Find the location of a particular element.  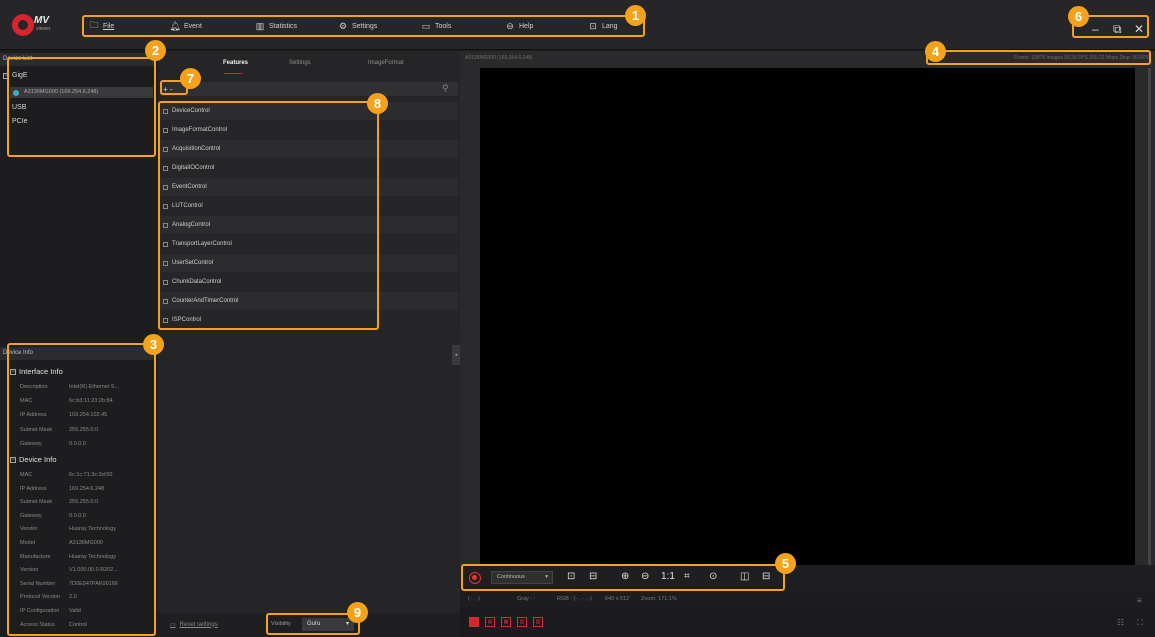

annotation-badge-2: 2 is located at coordinates (155, 50).